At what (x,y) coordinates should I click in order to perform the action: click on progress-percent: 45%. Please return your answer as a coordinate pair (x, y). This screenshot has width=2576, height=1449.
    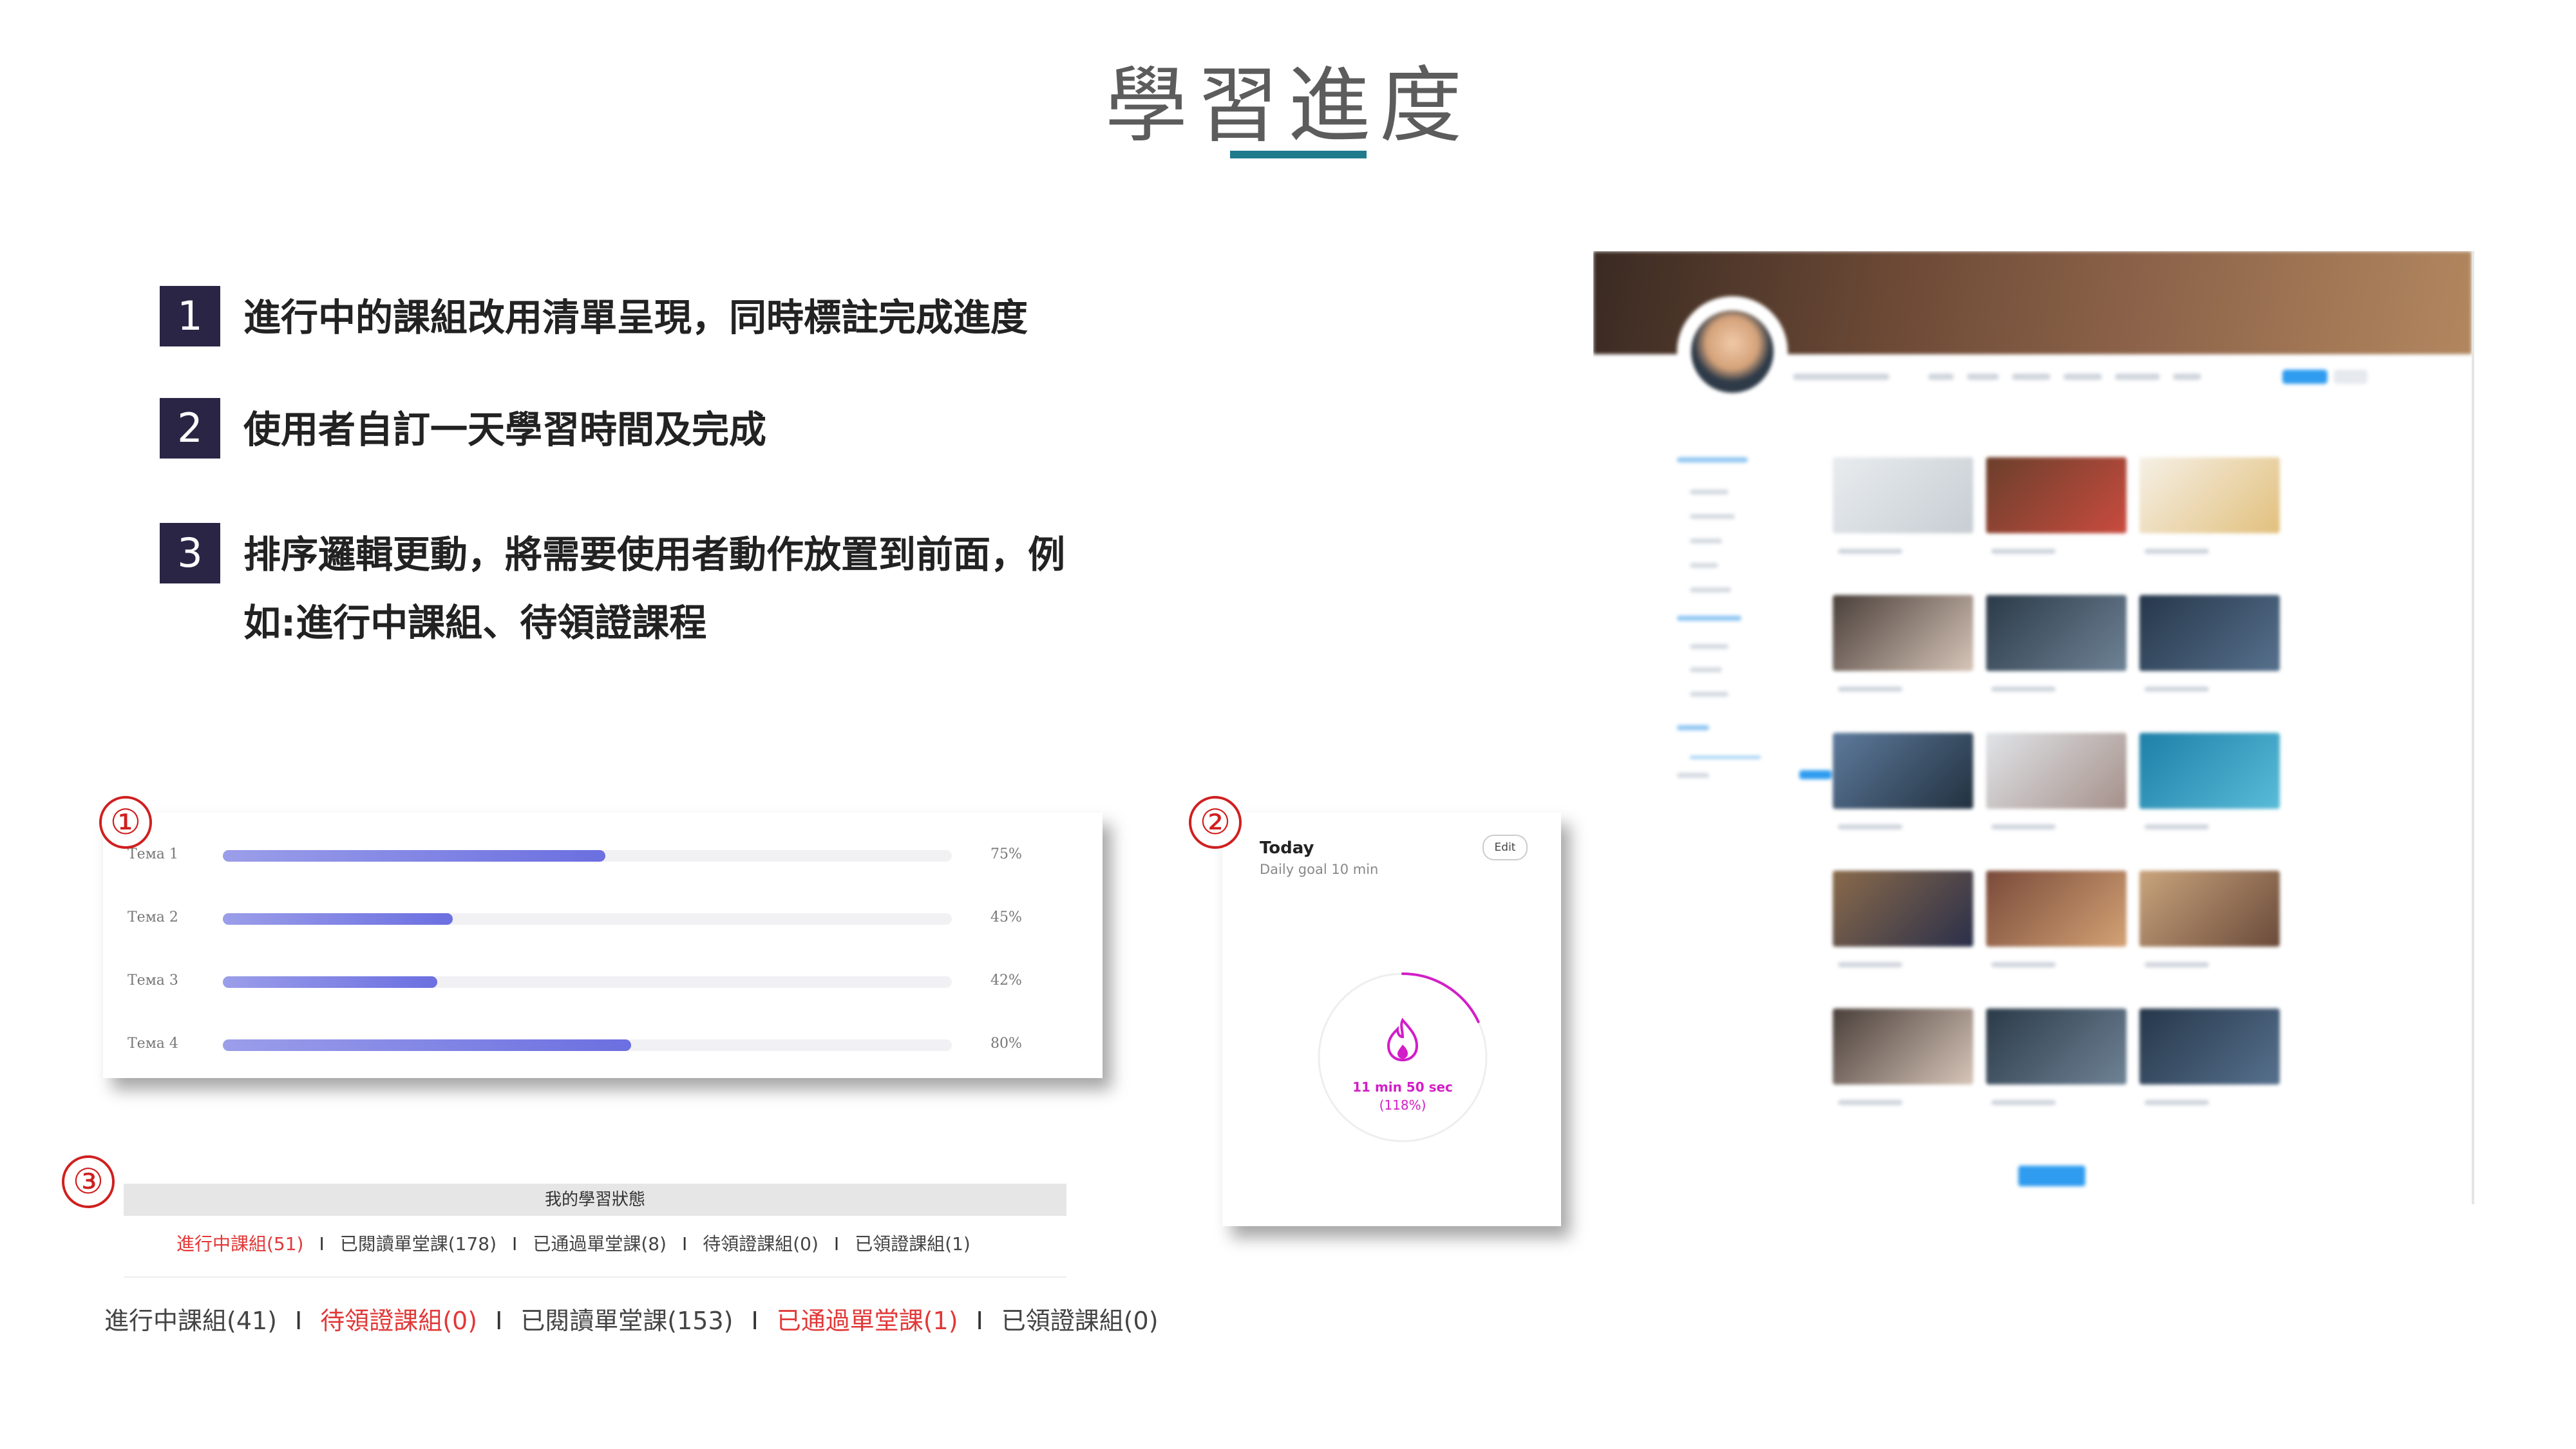
    Looking at the image, I should click on (1006, 917).